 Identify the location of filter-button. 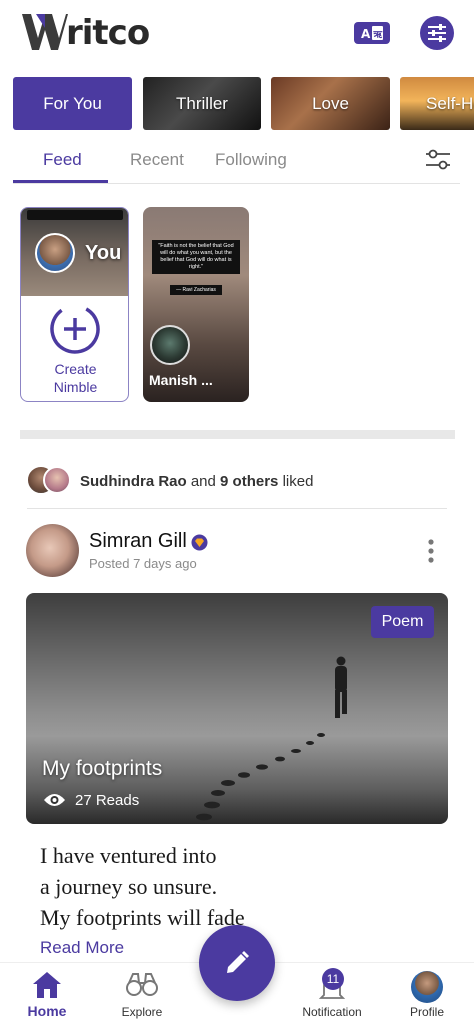
(437, 33).